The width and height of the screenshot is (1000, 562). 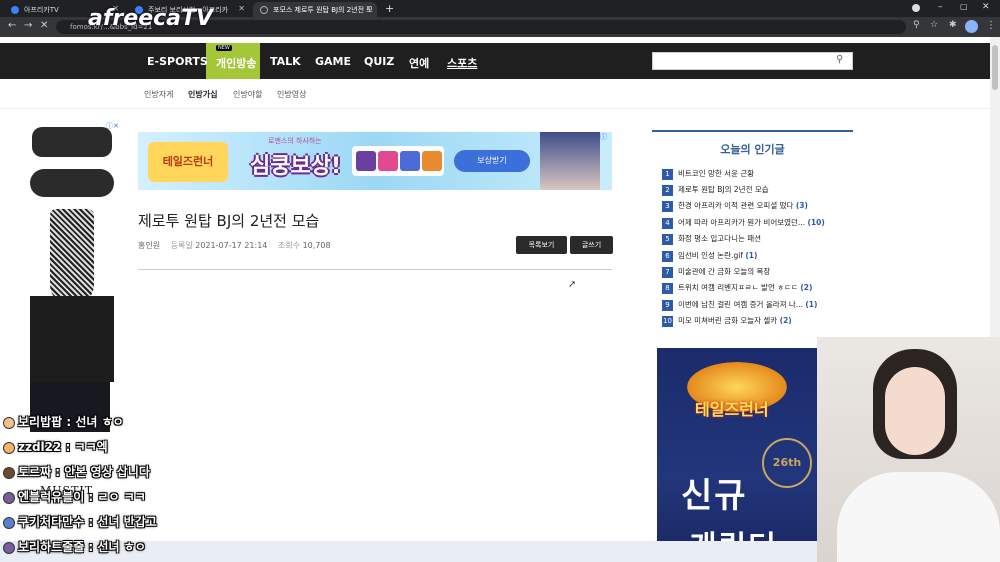 What do you see at coordinates (149, 245) in the screenshot?
I see `post-author: 홍인원` at bounding box center [149, 245].